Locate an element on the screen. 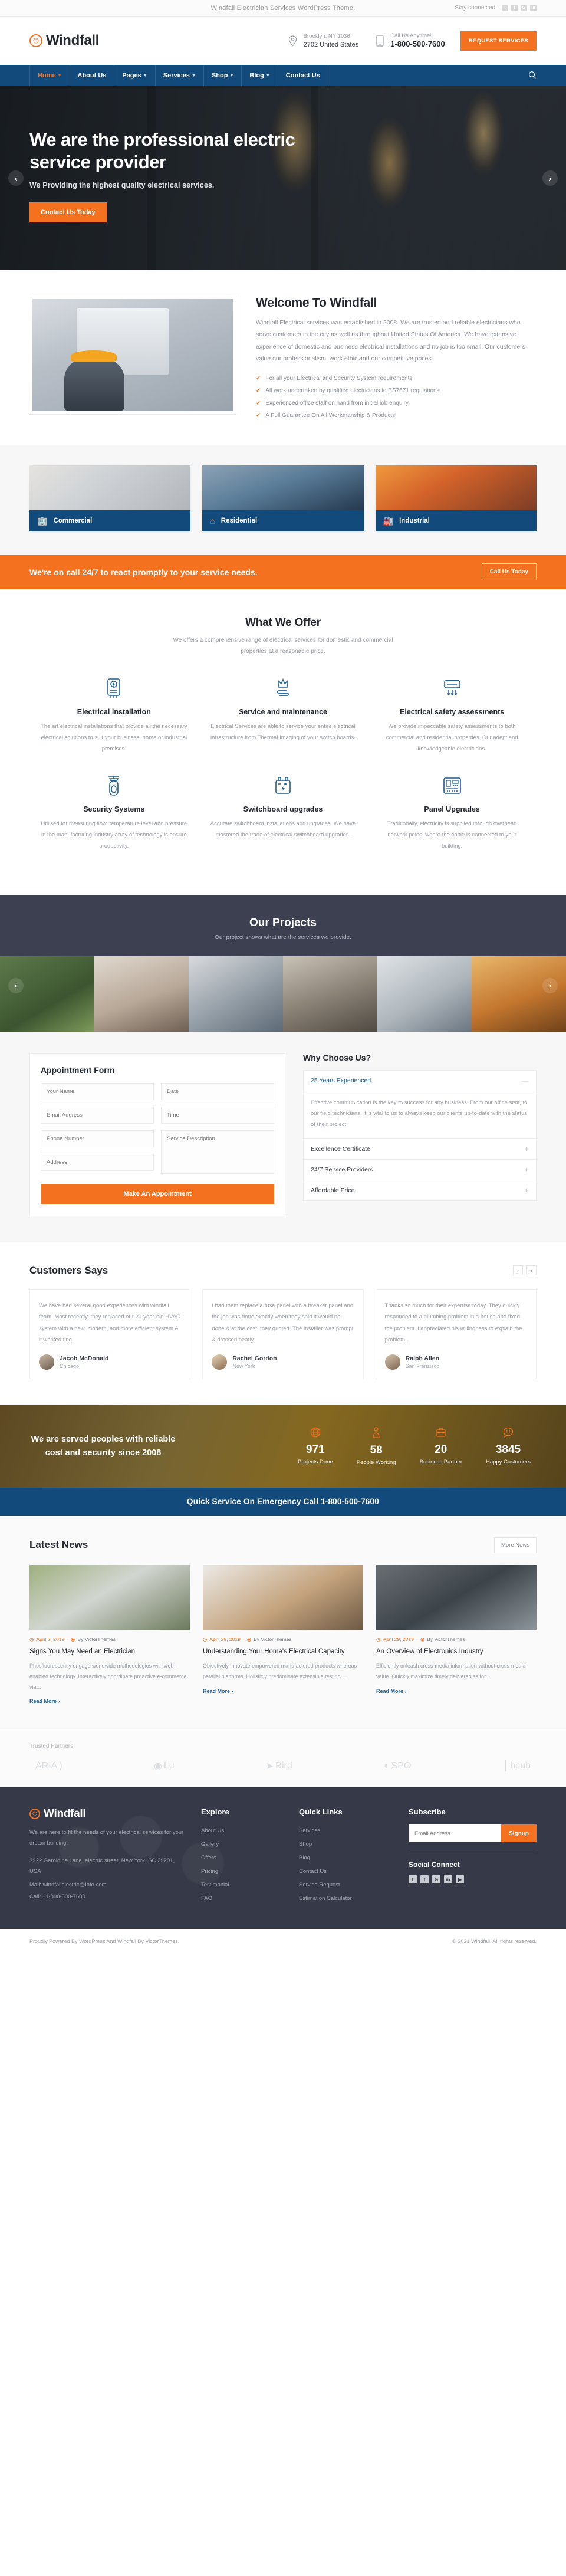  accordion-header-excellence-certificate: Excellence Certificate + is located at coordinates (420, 1149).